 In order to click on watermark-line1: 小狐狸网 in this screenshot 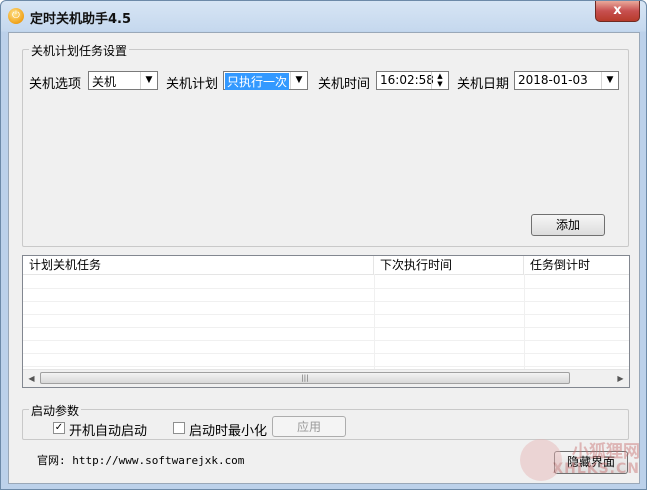, I will do `click(606, 452)`.